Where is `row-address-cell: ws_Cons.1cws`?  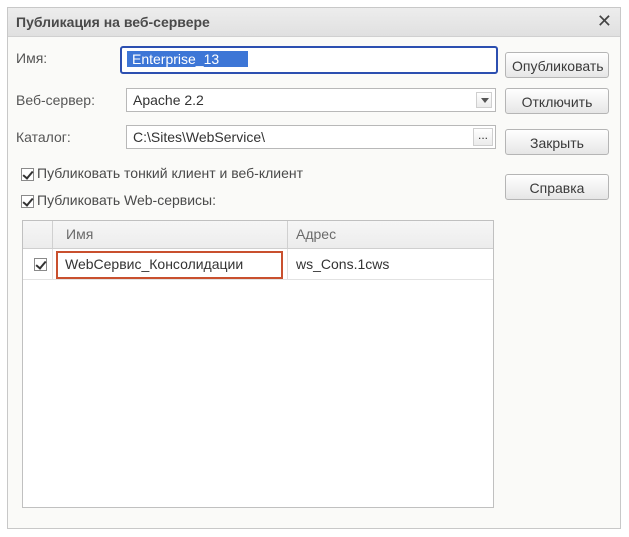
row-address-cell: ws_Cons.1cws is located at coordinates (342, 264).